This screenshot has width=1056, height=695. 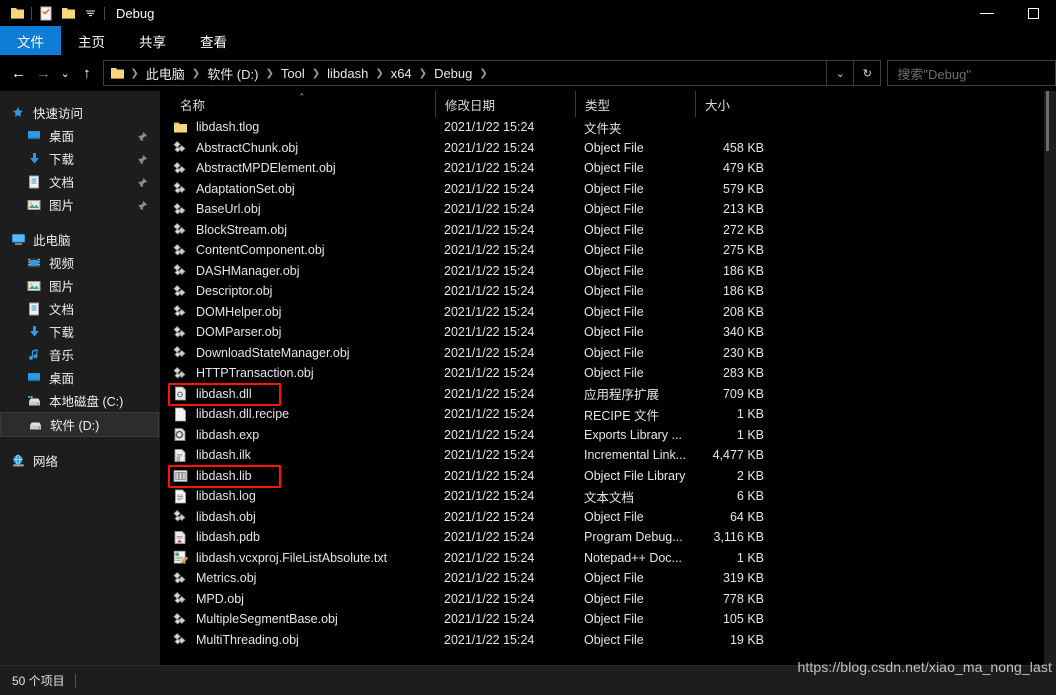 I want to click on tab-view: 查看, so click(x=213, y=40).